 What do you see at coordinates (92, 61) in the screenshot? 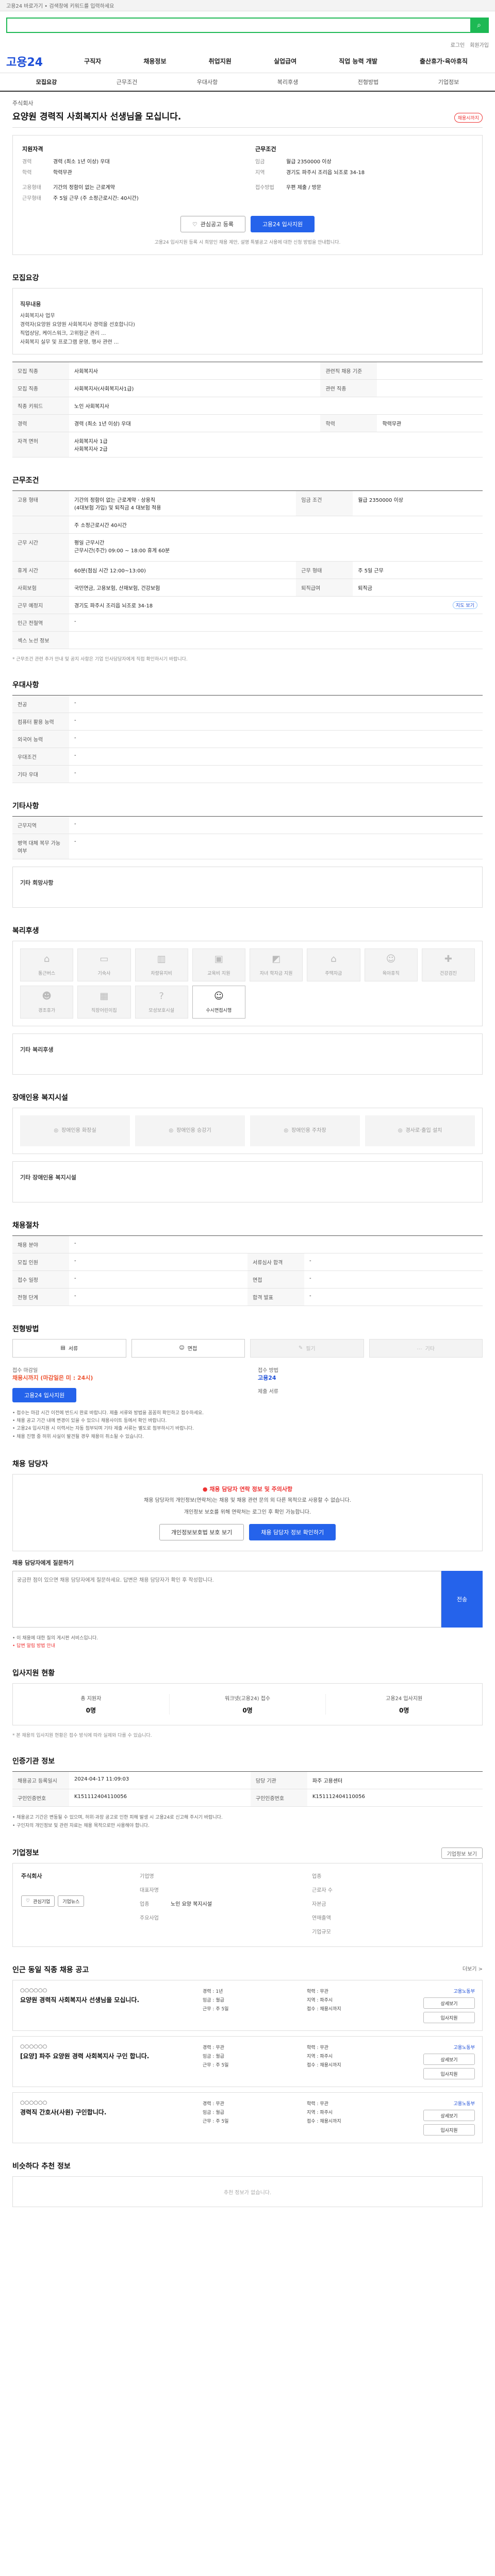
I see `gnb-item-jobseeker: 구직자` at bounding box center [92, 61].